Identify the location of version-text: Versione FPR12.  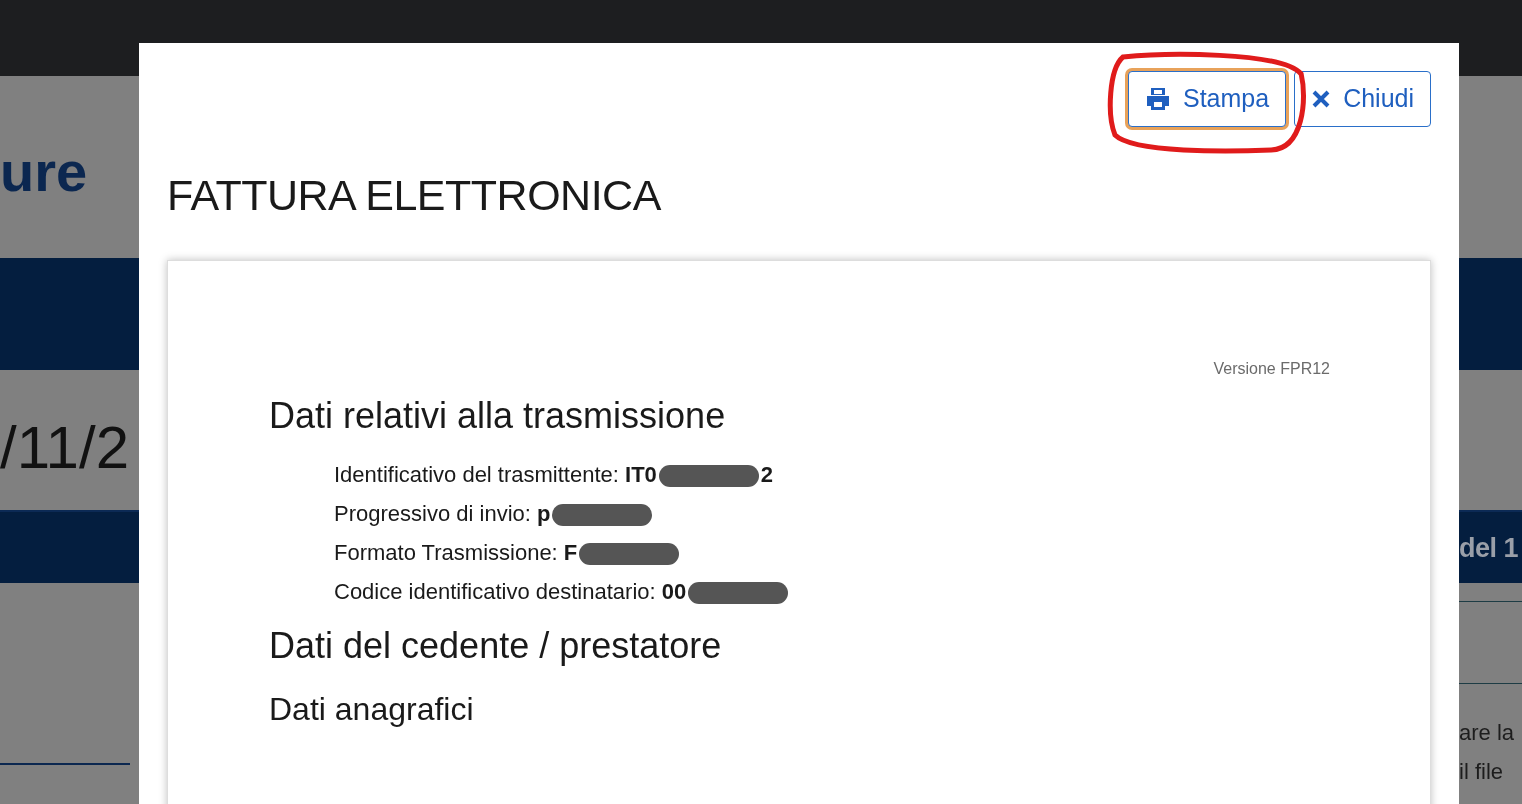
(1271, 368).